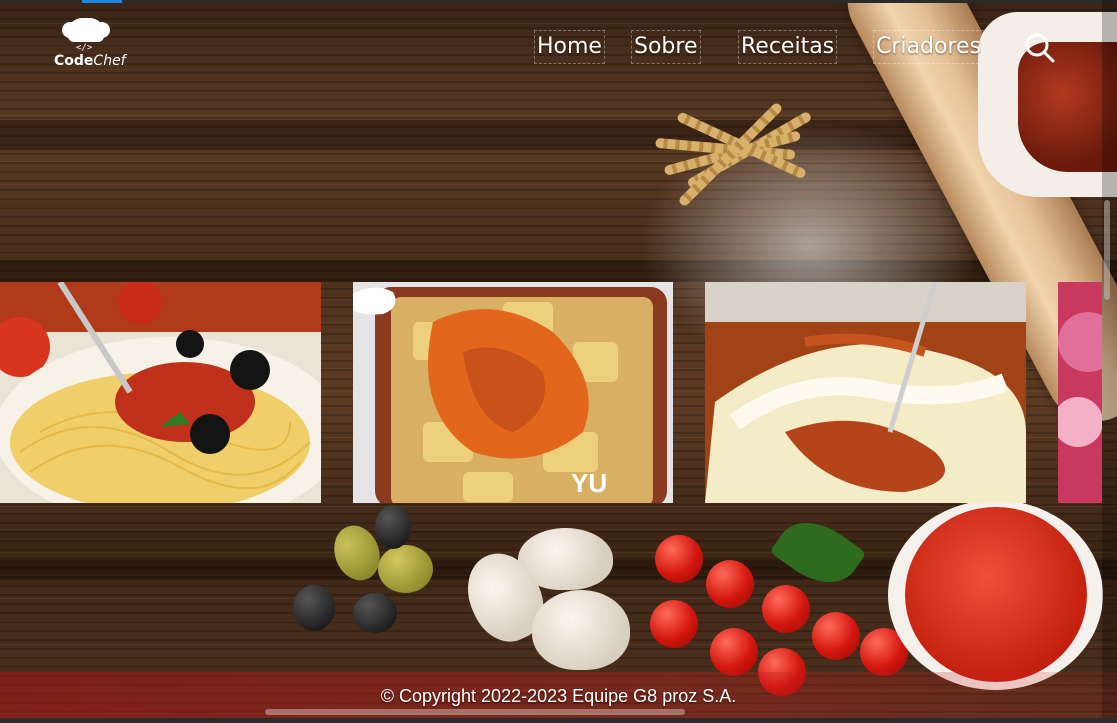  I want to click on mushroom, so click(581, 630).